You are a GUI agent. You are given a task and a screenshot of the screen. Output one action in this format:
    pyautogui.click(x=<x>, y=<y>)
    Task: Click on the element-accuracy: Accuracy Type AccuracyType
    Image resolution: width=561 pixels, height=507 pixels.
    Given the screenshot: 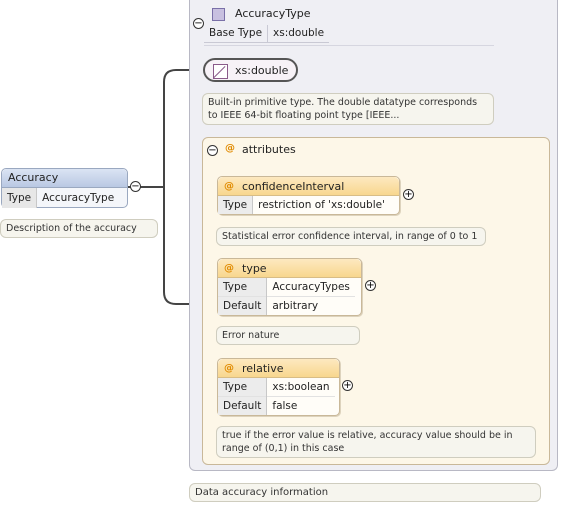 What is the action you would take?
    pyautogui.click(x=64, y=188)
    